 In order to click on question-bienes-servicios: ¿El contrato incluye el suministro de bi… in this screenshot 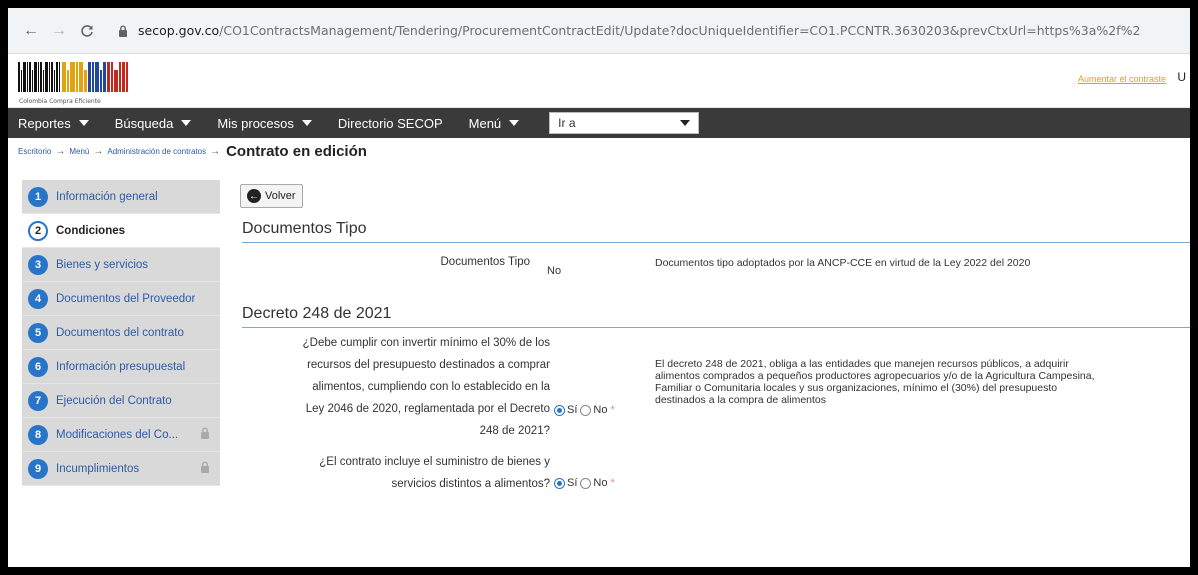, I will do `click(385, 473)`.